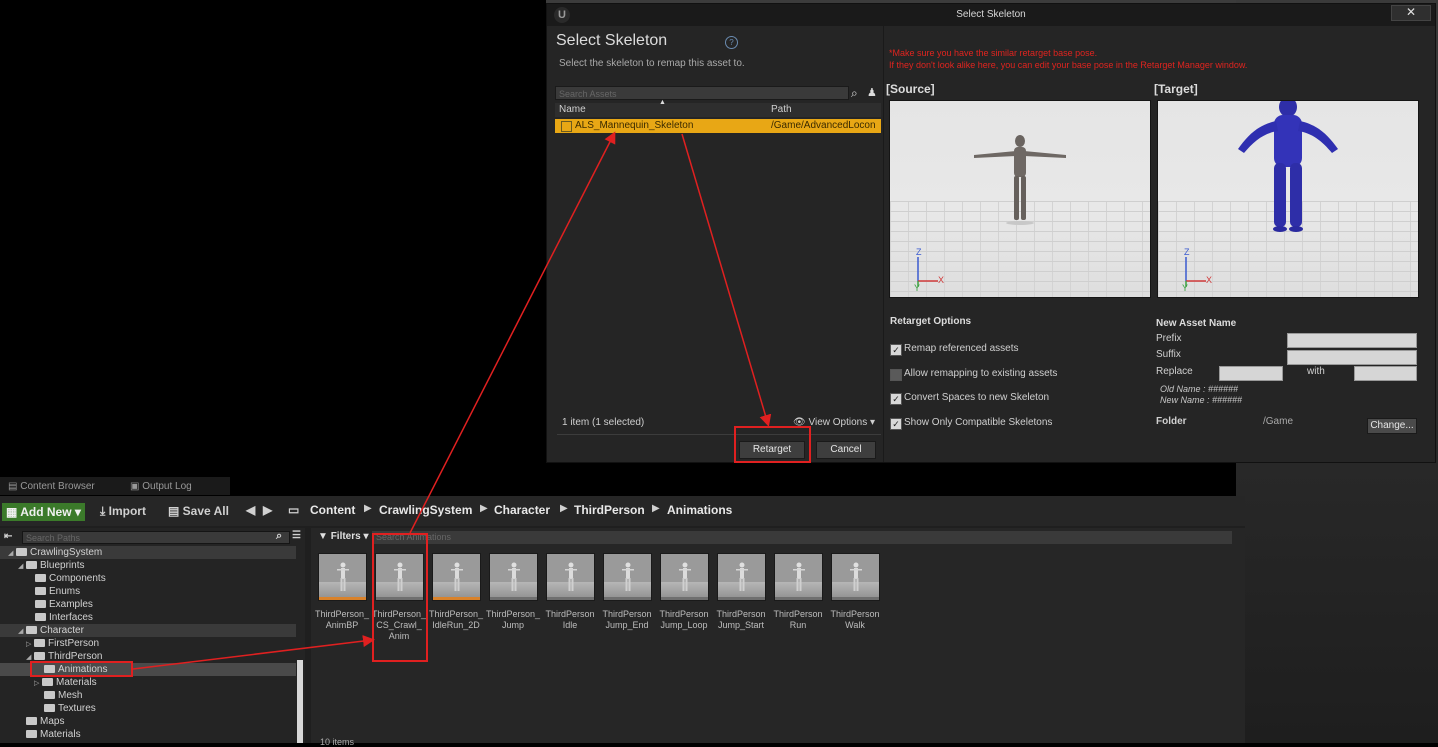 The height and width of the screenshot is (747, 1438). Describe the element at coordinates (253, 652) in the screenshot. I see `arrow-folder-to-asset` at that location.